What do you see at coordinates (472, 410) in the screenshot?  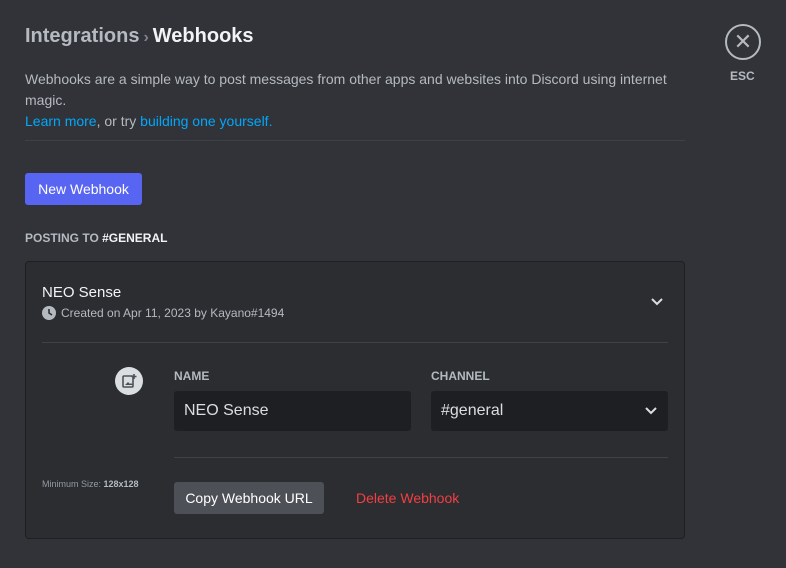 I see `channel-value: #general` at bounding box center [472, 410].